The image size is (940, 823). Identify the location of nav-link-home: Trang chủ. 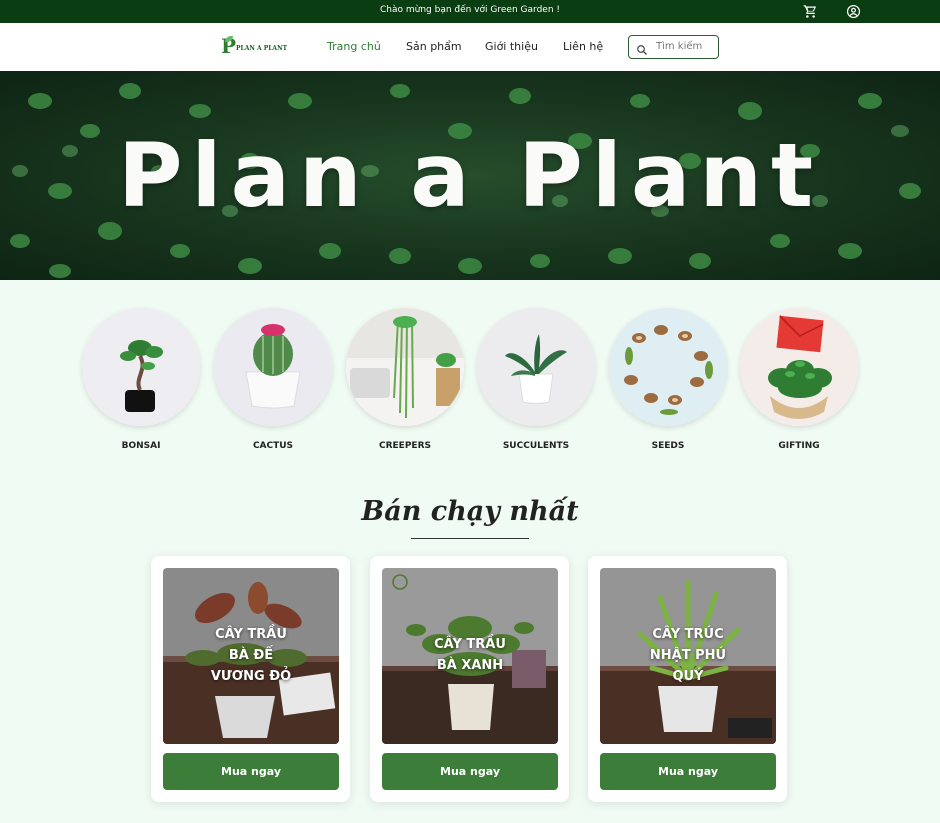
(354, 46).